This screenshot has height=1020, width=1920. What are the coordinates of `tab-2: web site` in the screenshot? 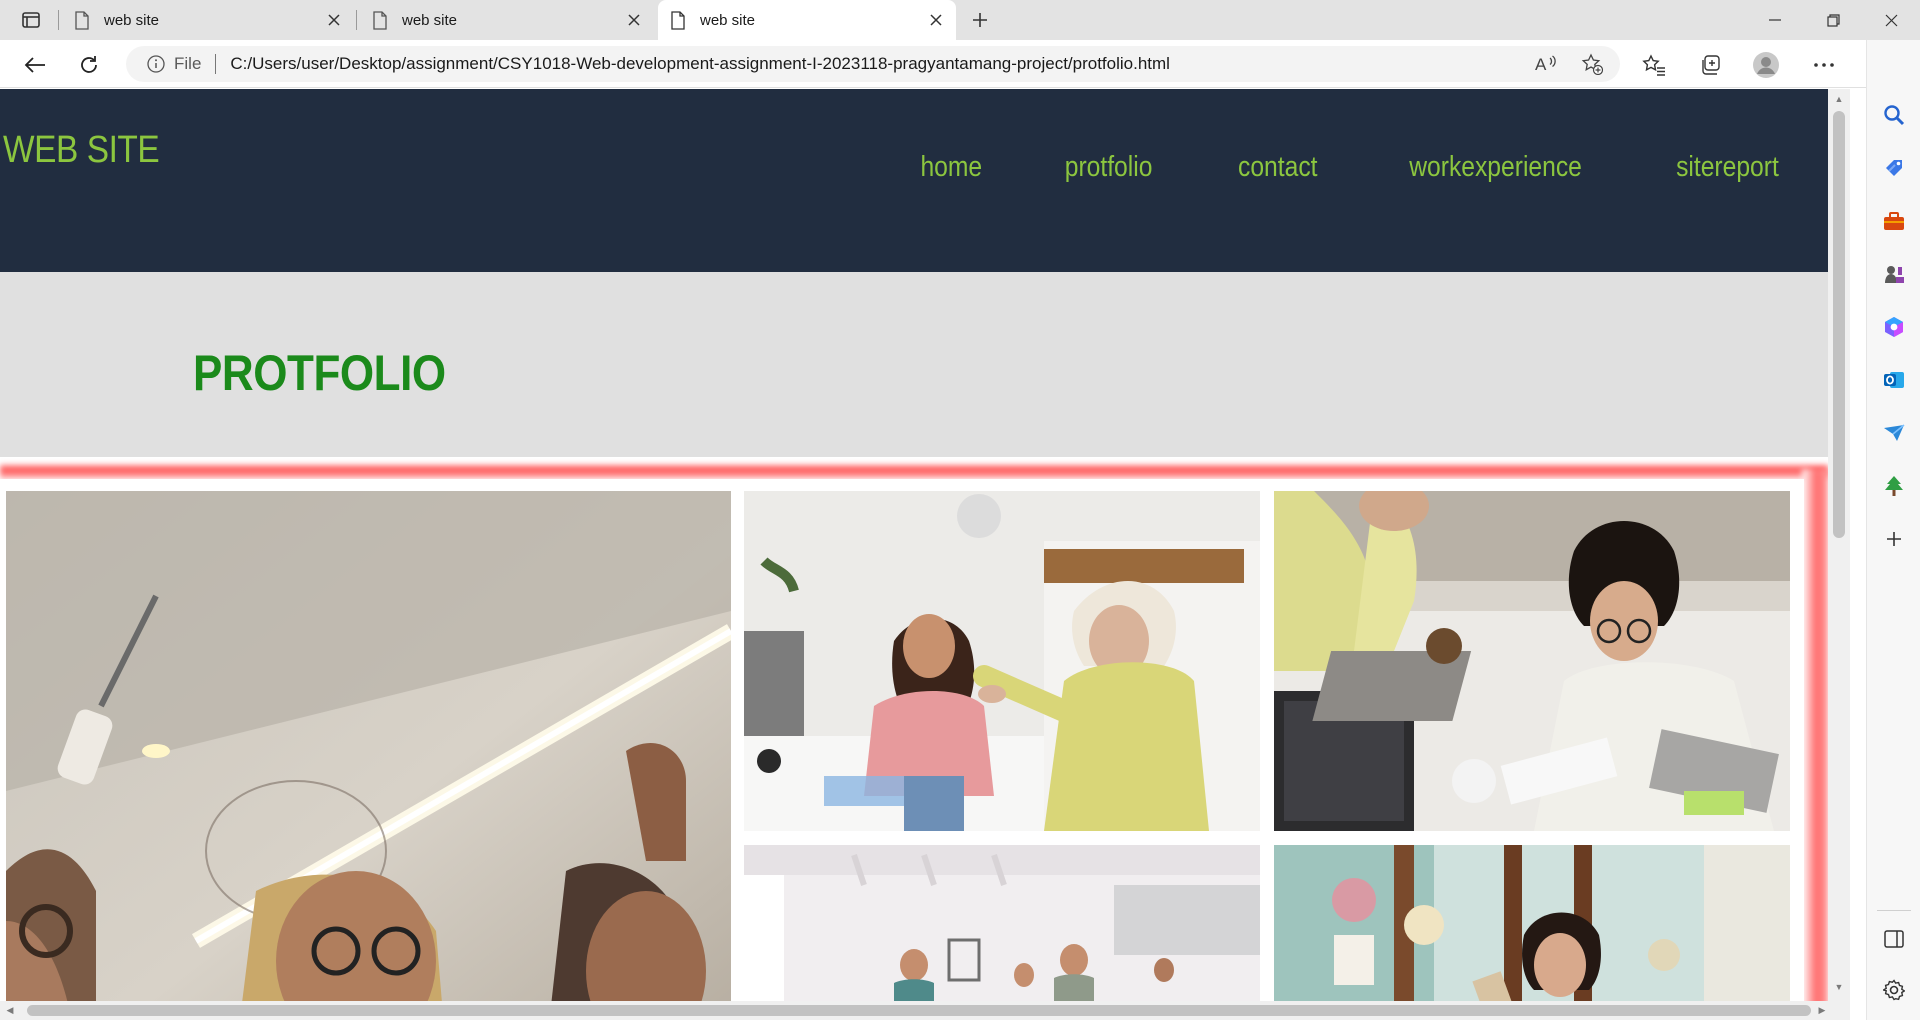 It's located at (507, 20).